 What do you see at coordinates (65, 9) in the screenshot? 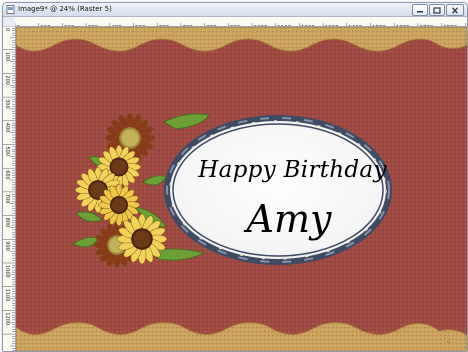
I see `window-title: Image9* @ 24% (Raster 5)` at bounding box center [65, 9].